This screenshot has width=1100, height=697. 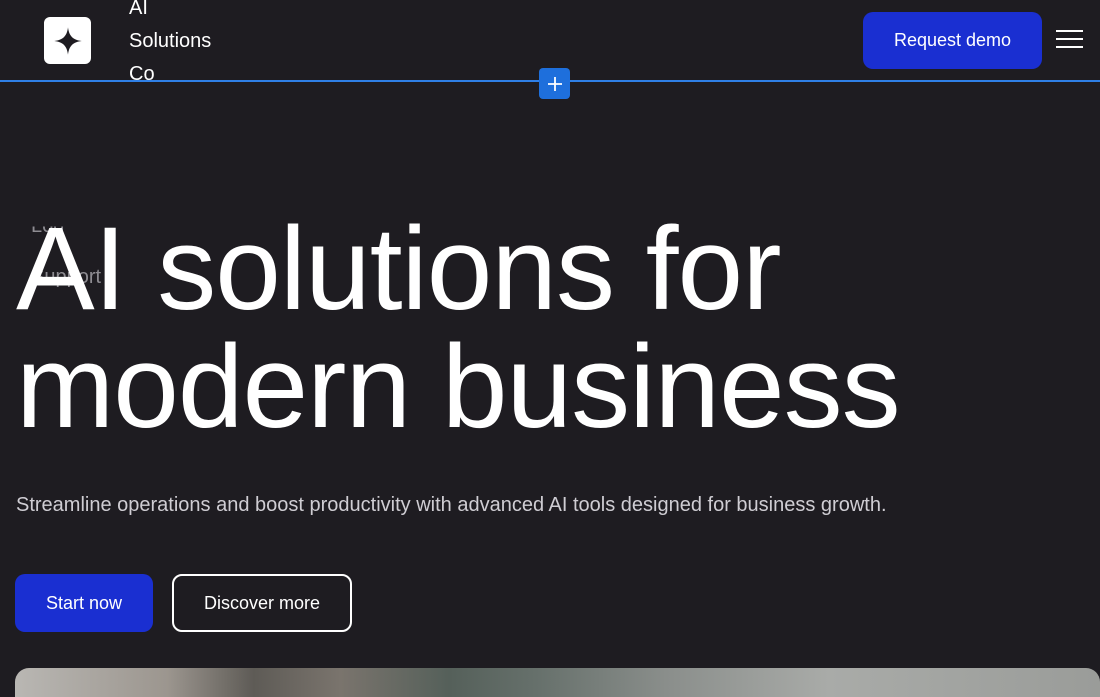 I want to click on hero-title-line: AI solutions for, so click(x=398, y=269).